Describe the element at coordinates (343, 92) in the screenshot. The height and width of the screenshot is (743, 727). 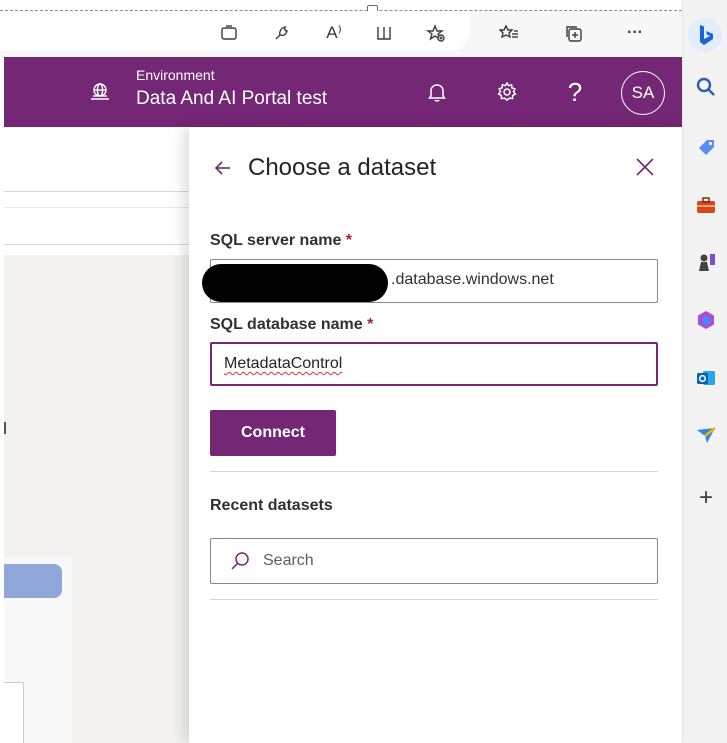
I see `app-header: Environment Data And AI Portal test ? SA` at that location.